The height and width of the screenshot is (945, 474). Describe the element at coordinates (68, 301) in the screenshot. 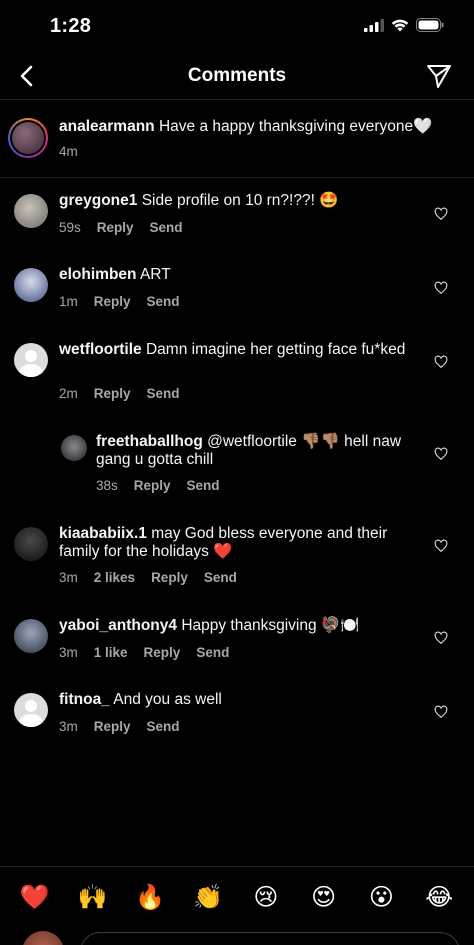

I see `comment-time: 1m` at that location.